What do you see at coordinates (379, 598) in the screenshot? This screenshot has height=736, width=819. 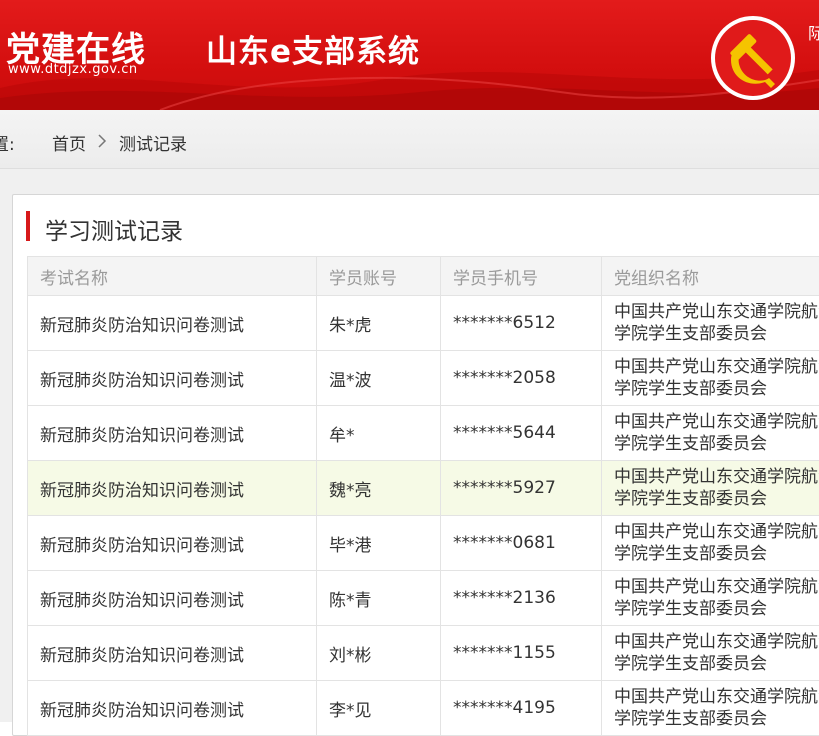 I see `cell-account: 陈*青` at bounding box center [379, 598].